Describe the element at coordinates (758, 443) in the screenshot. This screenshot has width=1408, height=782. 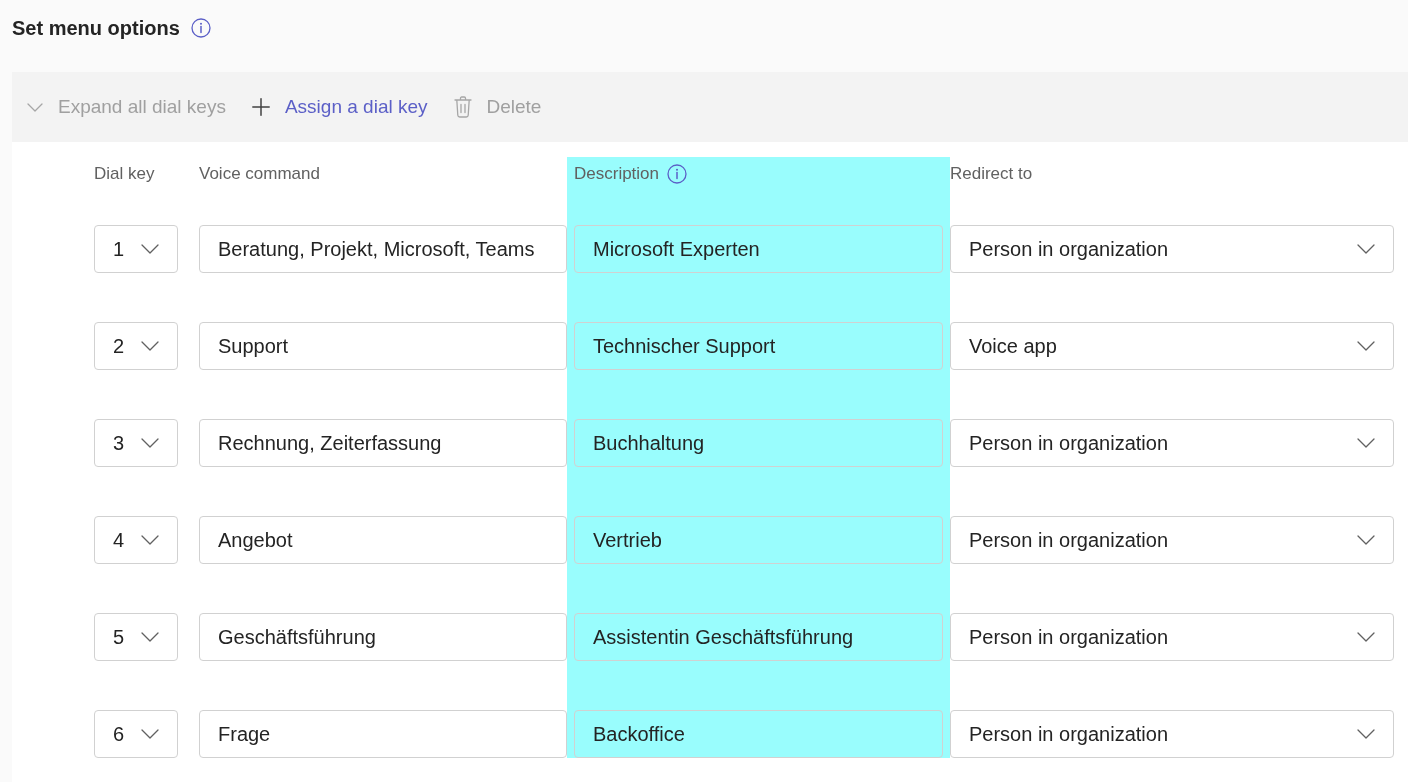
I see `description-field: Buchhaltung` at that location.